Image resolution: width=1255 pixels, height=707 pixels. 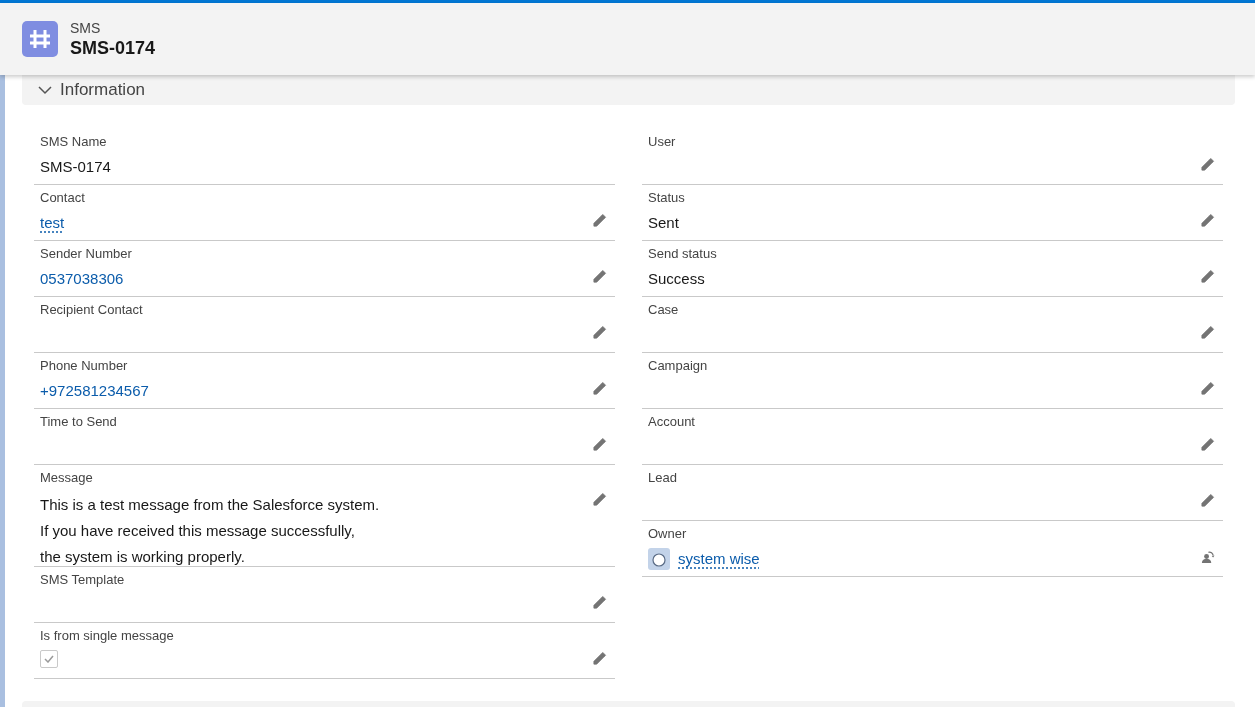 What do you see at coordinates (92, 310) in the screenshot?
I see `field-label: Recipient Contact` at bounding box center [92, 310].